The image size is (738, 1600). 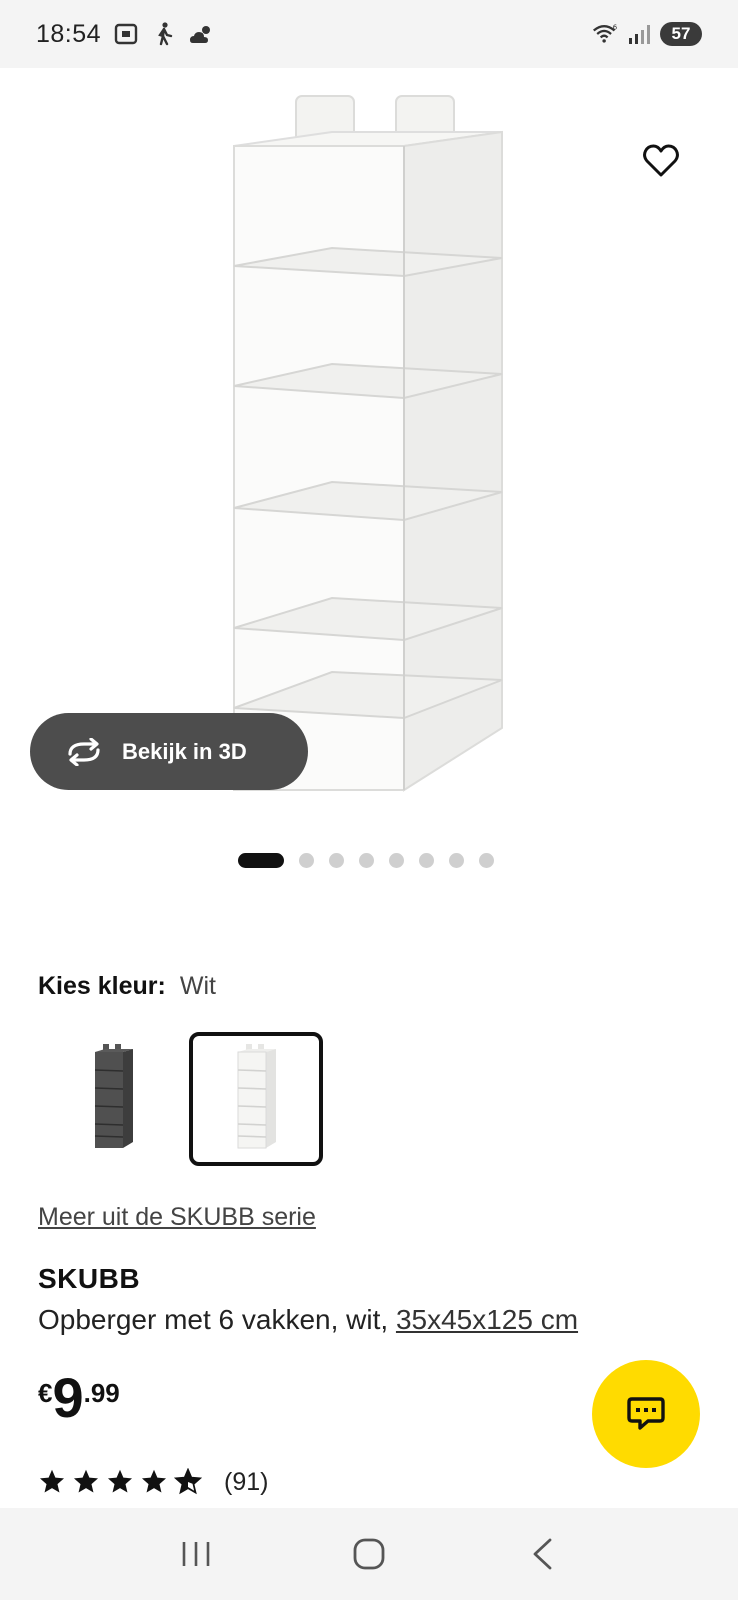 I want to click on product-price: € 9 .99, so click(x=79, y=1398).